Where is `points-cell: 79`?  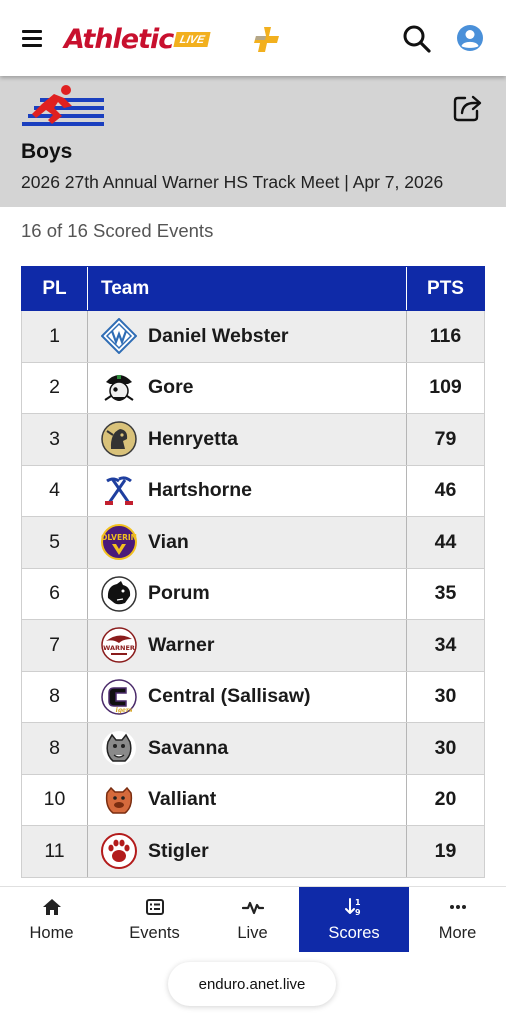 points-cell: 79 is located at coordinates (445, 438).